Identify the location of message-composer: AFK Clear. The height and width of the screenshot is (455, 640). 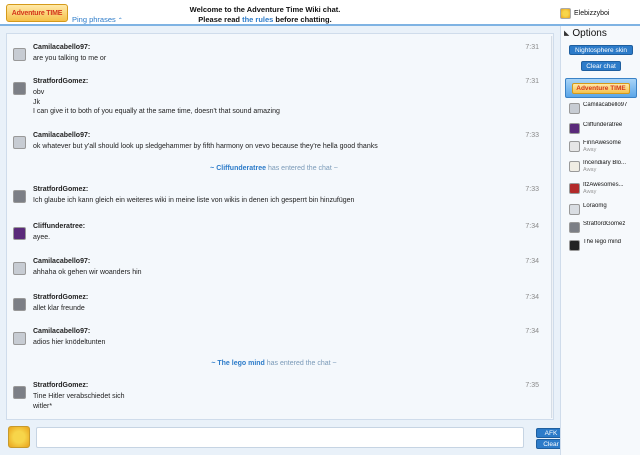
(286, 437).